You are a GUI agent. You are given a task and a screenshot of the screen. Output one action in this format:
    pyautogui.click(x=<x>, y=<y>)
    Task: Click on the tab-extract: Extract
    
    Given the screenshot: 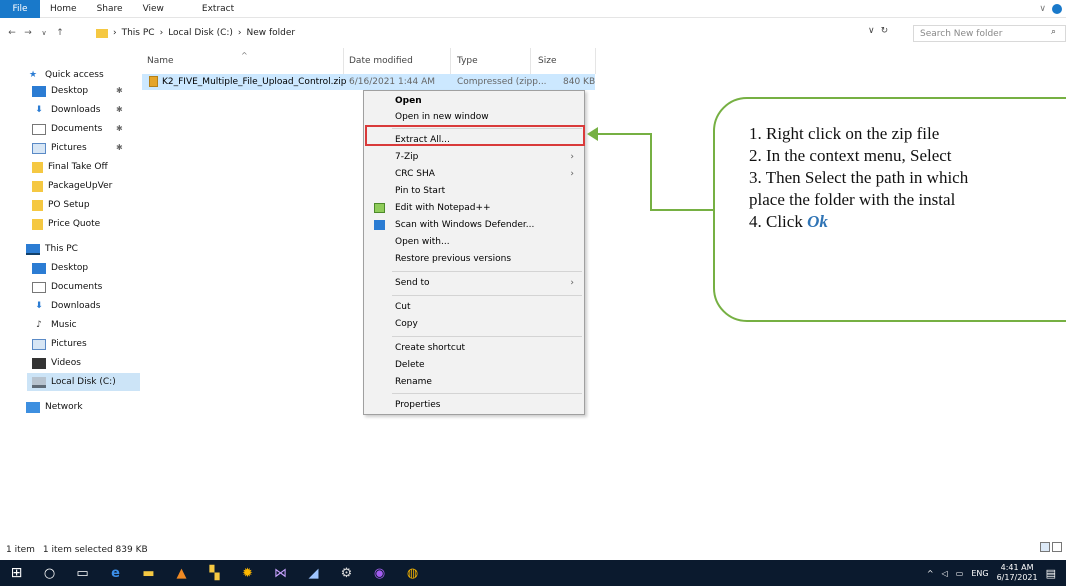 What is the action you would take?
    pyautogui.click(x=209, y=9)
    